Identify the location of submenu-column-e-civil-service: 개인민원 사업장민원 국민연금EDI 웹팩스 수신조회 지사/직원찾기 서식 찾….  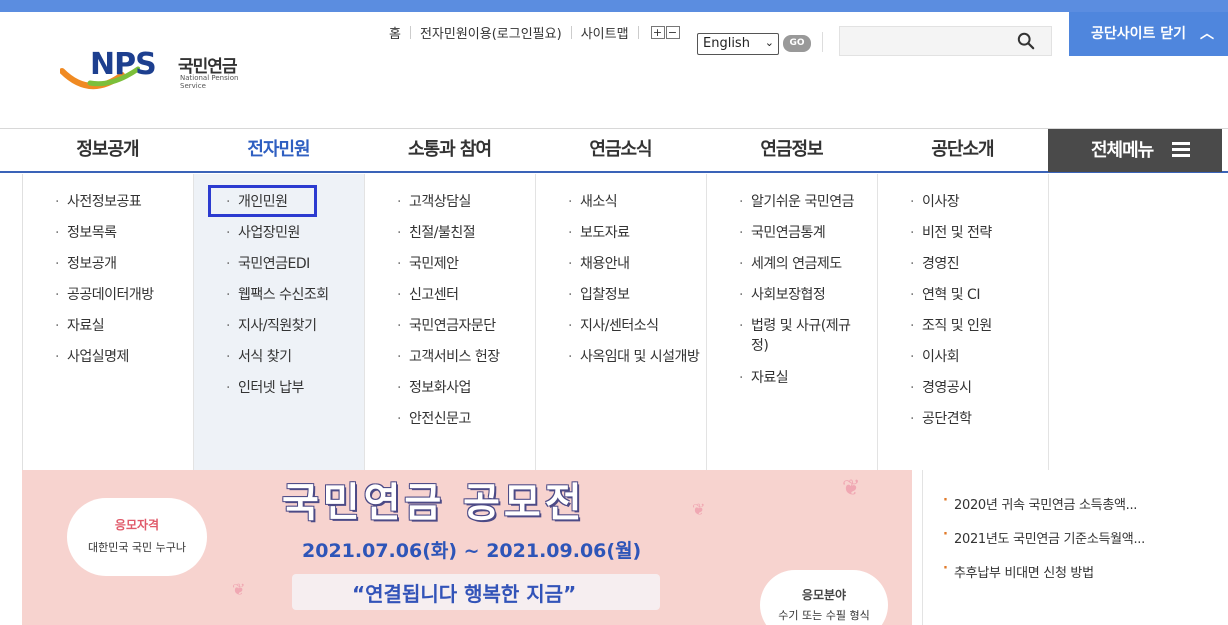
(279, 322).